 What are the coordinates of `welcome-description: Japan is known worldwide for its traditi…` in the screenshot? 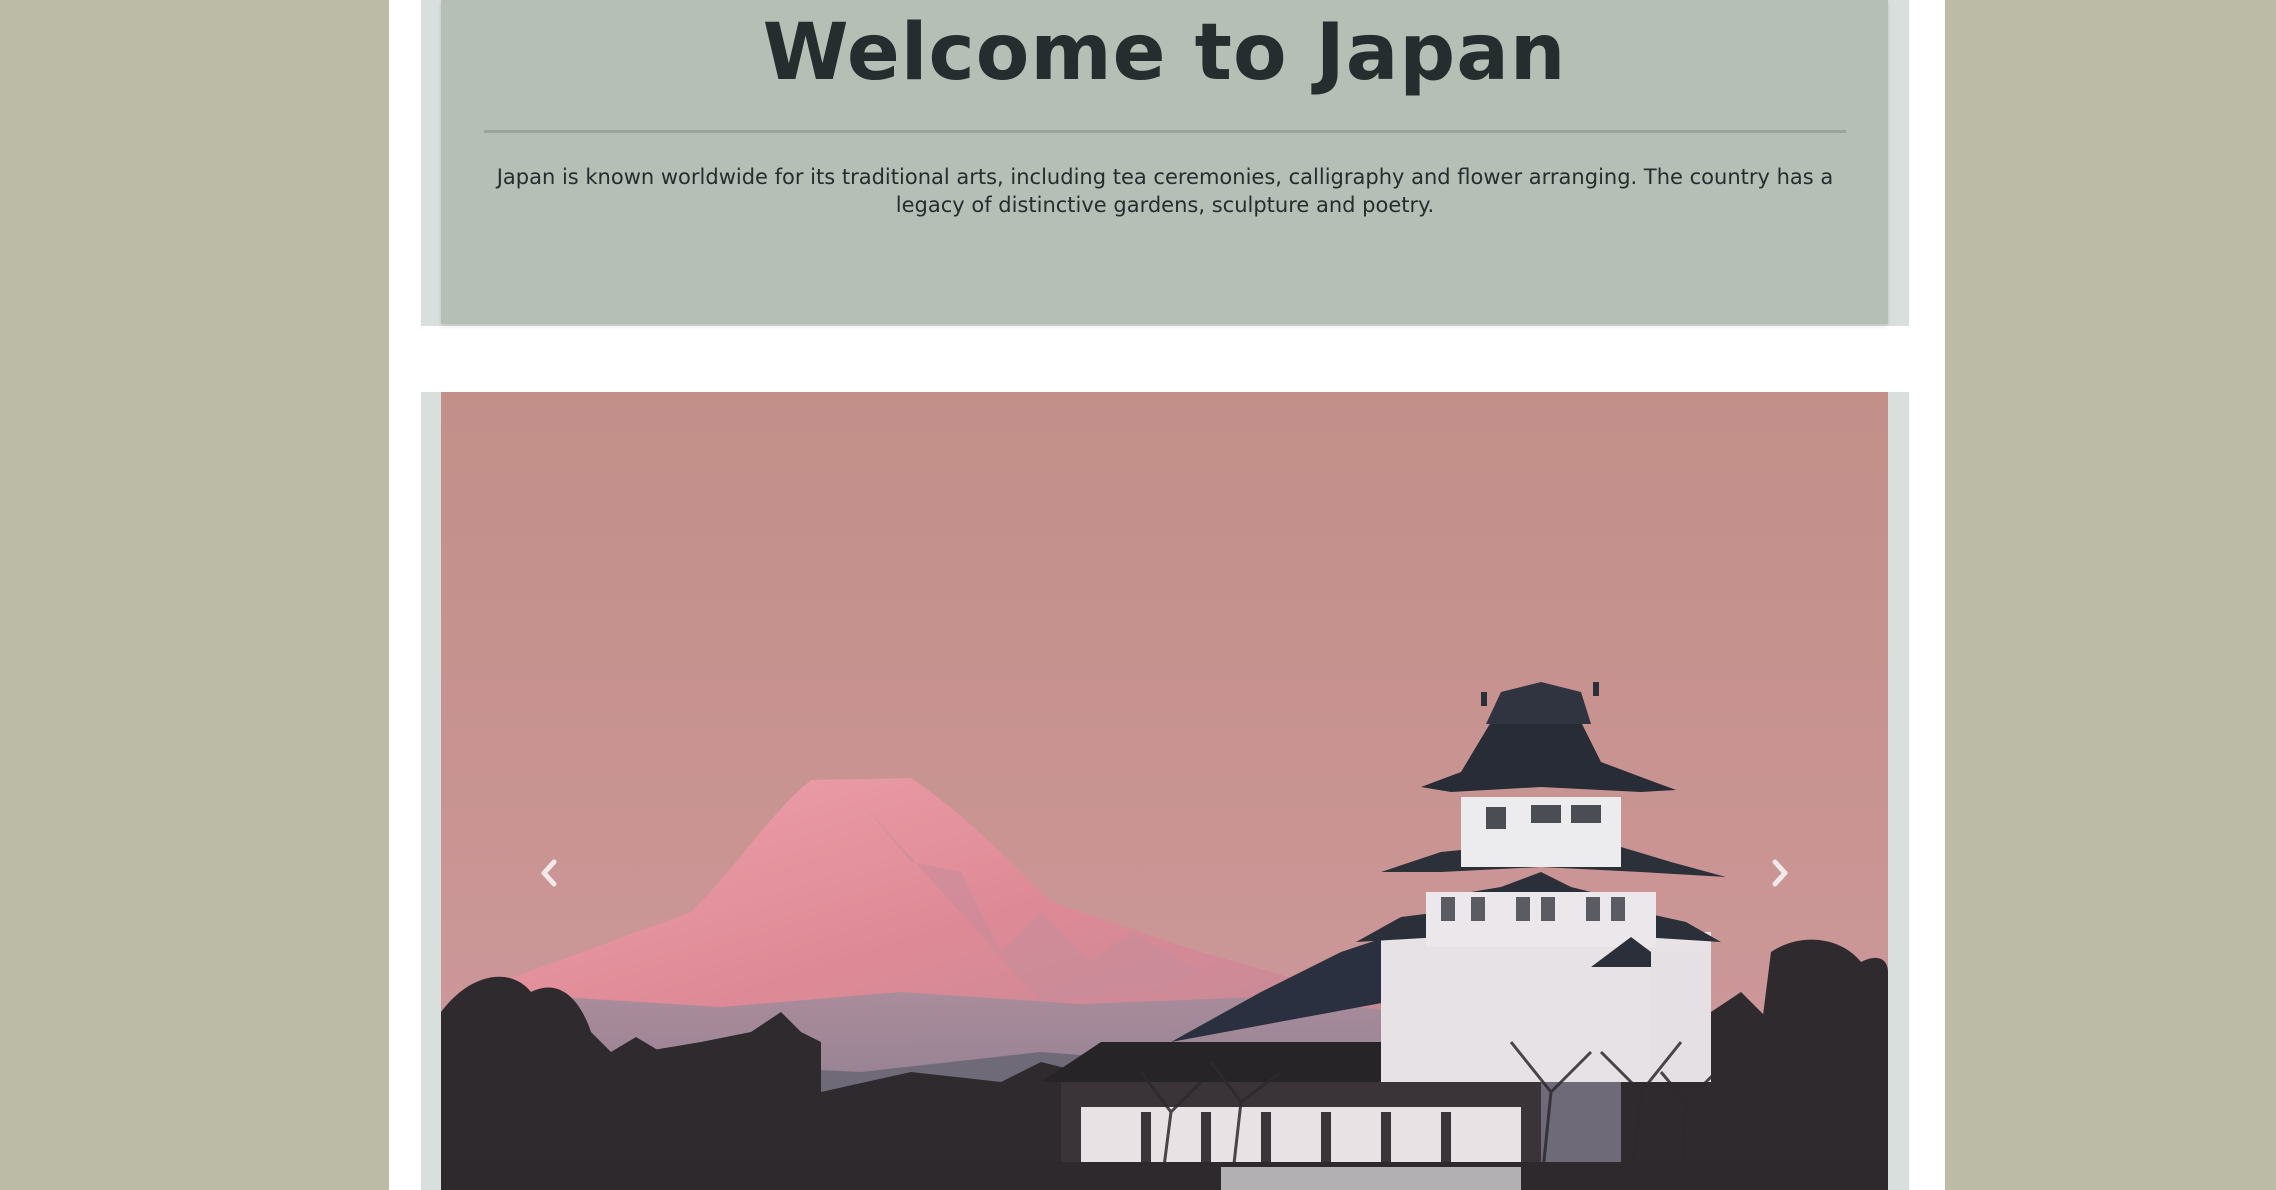 It's located at (1165, 191).